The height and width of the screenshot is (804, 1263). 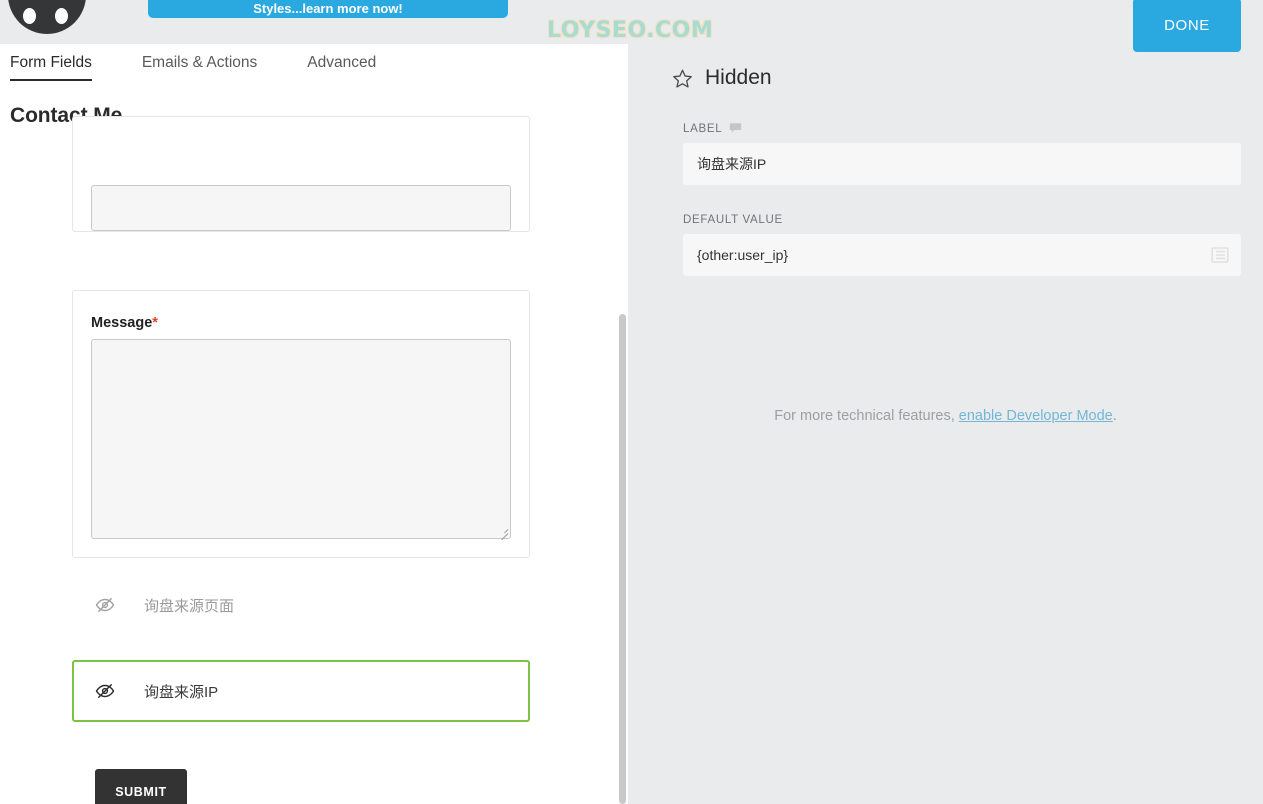 What do you see at coordinates (301, 440) in the screenshot?
I see `textarea-input-preview` at bounding box center [301, 440].